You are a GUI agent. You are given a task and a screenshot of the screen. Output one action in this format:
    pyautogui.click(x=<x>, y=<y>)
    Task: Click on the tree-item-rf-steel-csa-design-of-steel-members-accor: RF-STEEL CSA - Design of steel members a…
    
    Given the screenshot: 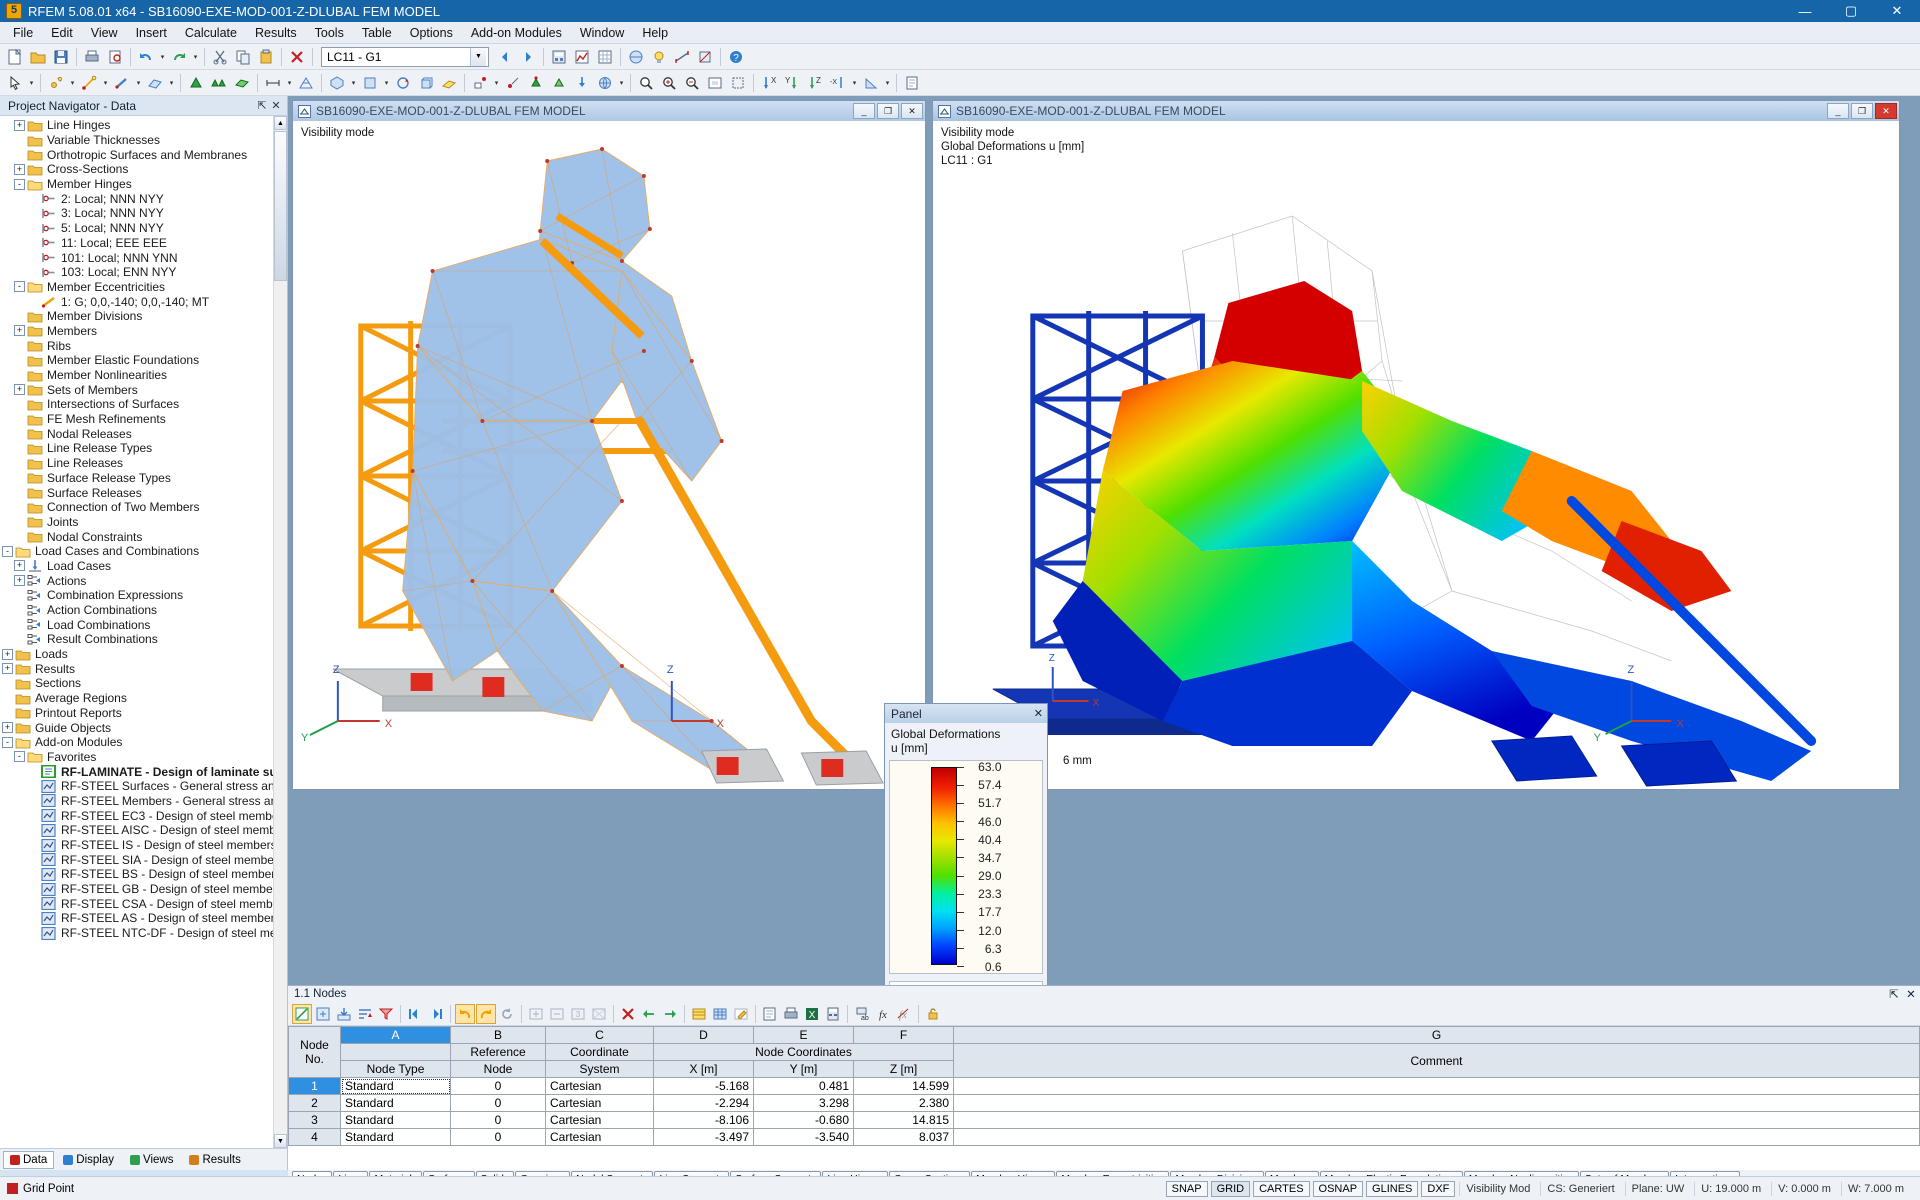 What is the action you would take?
    pyautogui.click(x=136, y=903)
    